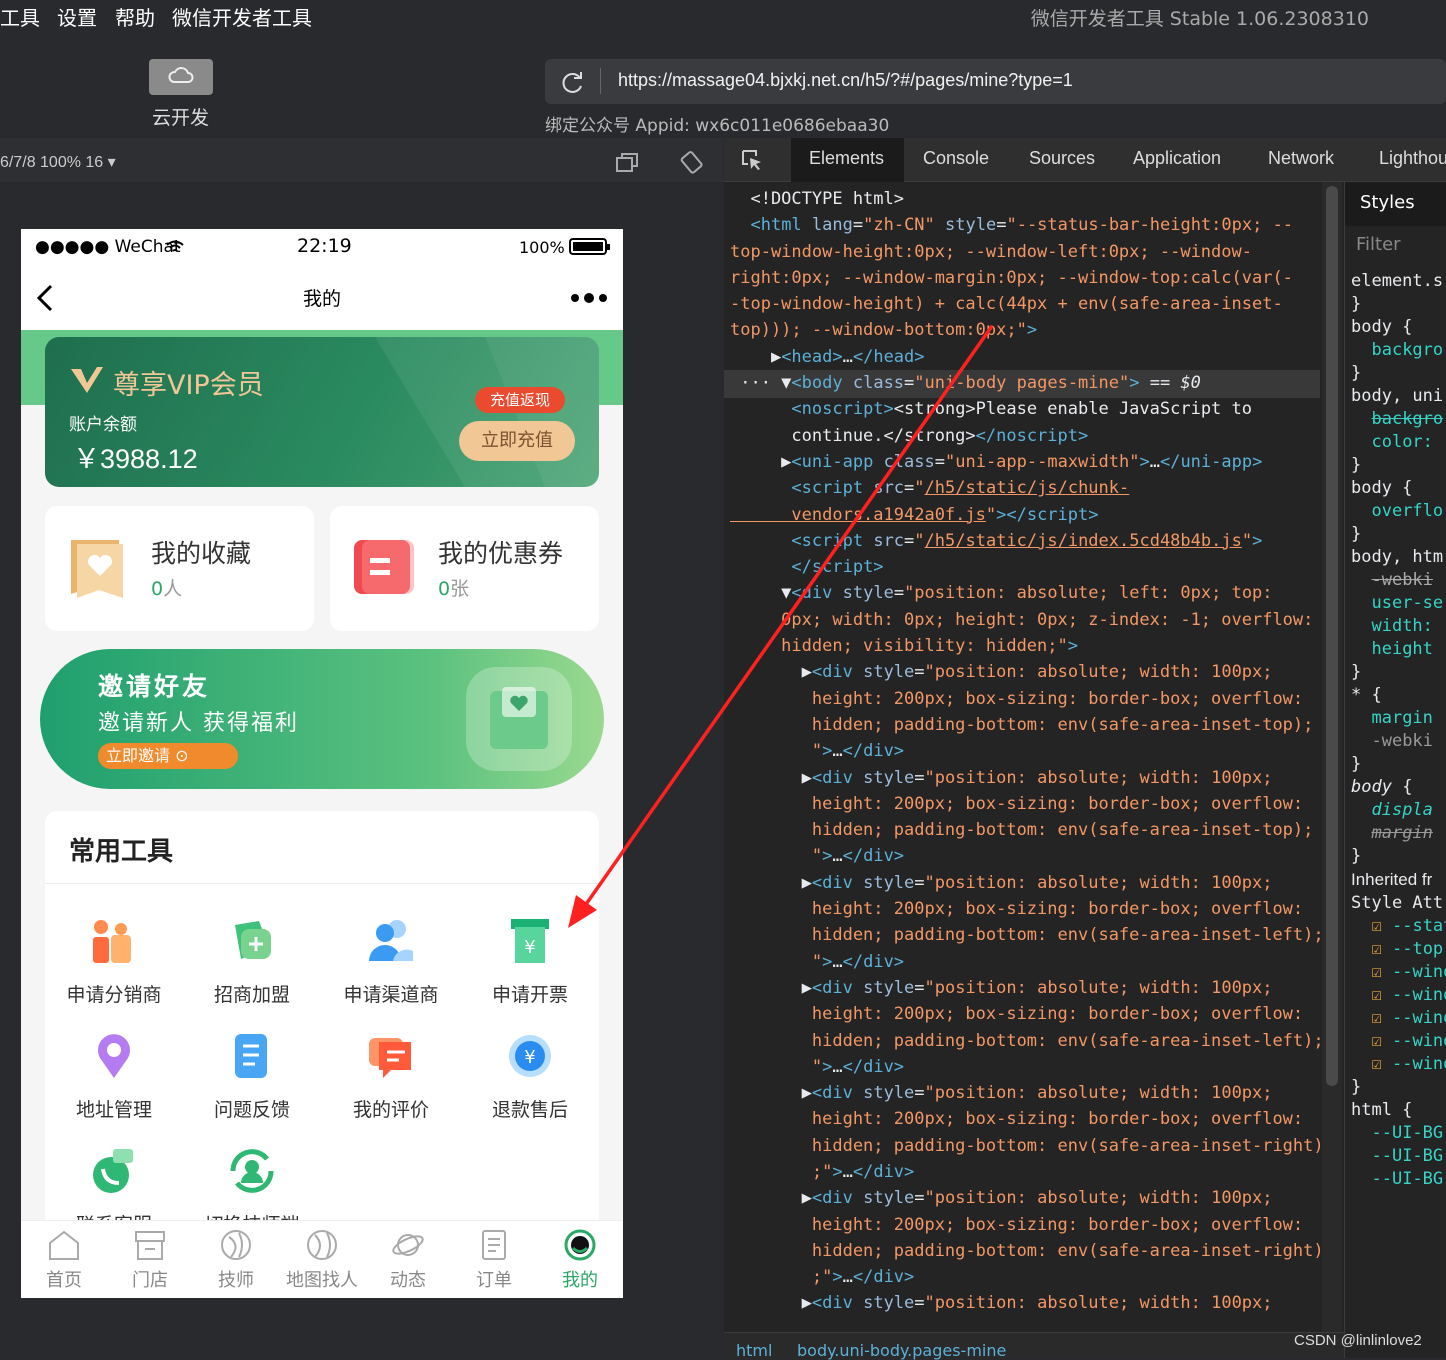 Image resolution: width=1446 pixels, height=1360 pixels. What do you see at coordinates (87, 380) in the screenshot?
I see `vip-v-icon` at bounding box center [87, 380].